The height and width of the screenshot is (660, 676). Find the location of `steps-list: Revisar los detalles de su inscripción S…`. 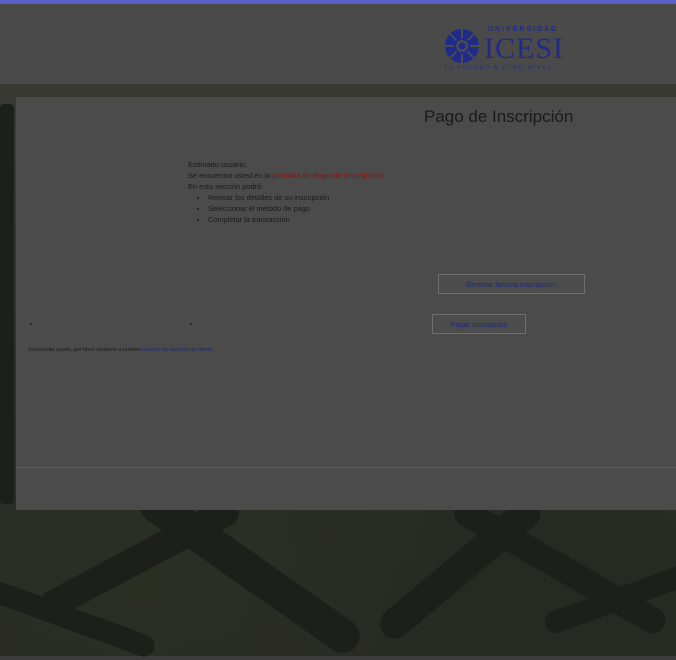

steps-list: Revisar los detalles de su inscripción S… is located at coordinates (338, 208).